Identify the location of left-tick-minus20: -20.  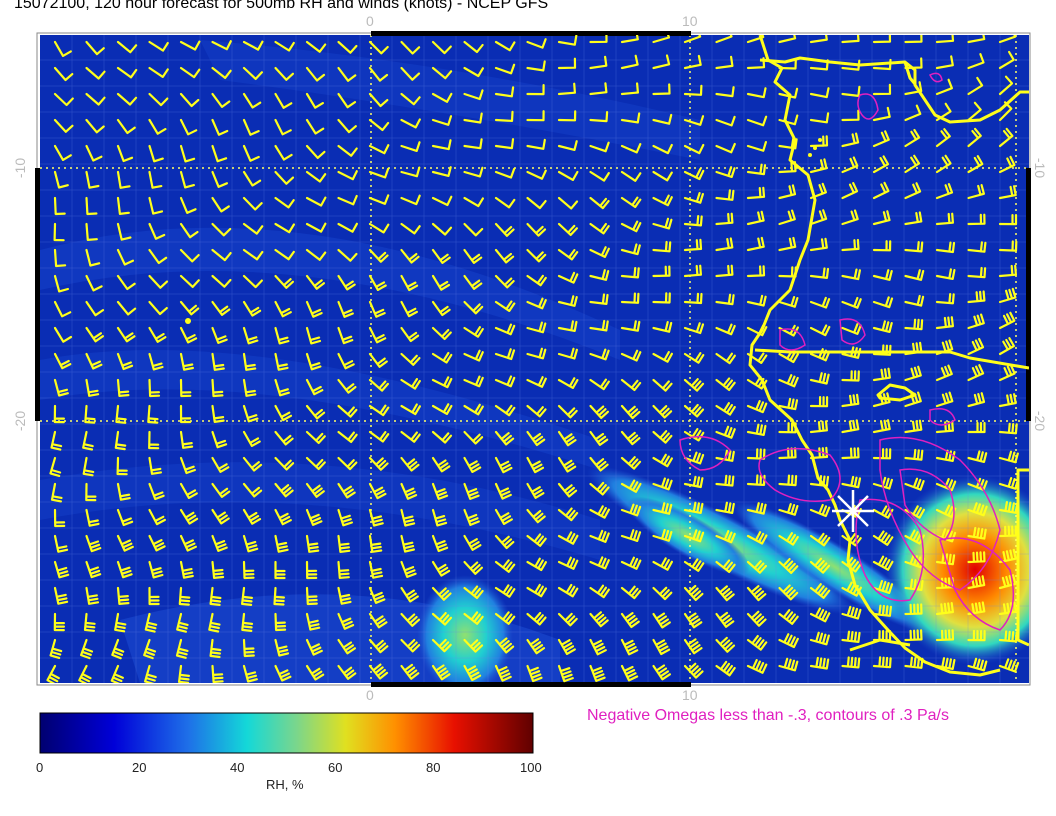
(20, 421).